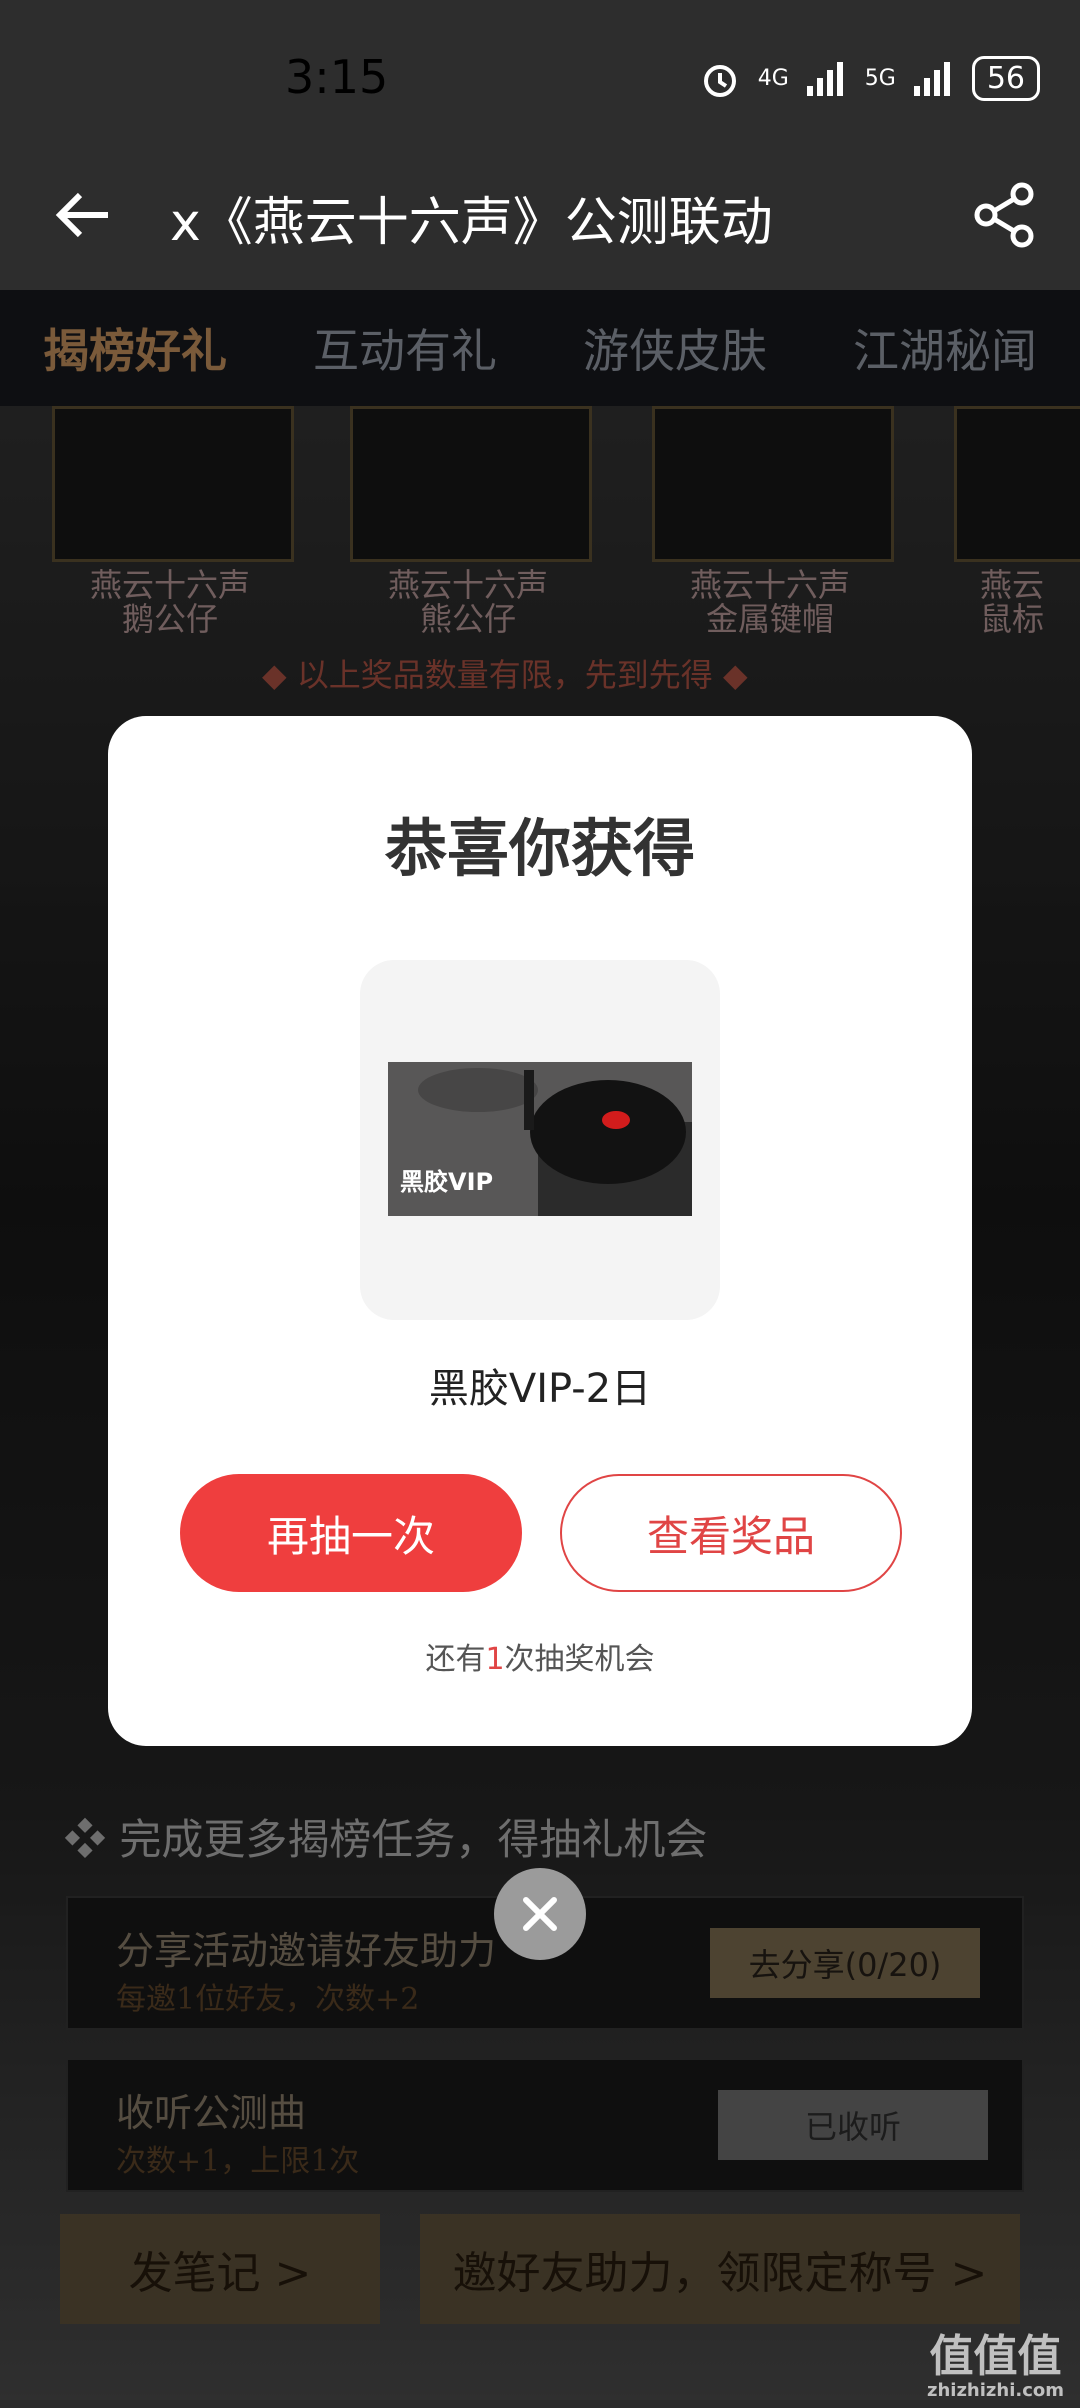  What do you see at coordinates (539, 848) in the screenshot?
I see `modal-title: 恭喜你获得` at bounding box center [539, 848].